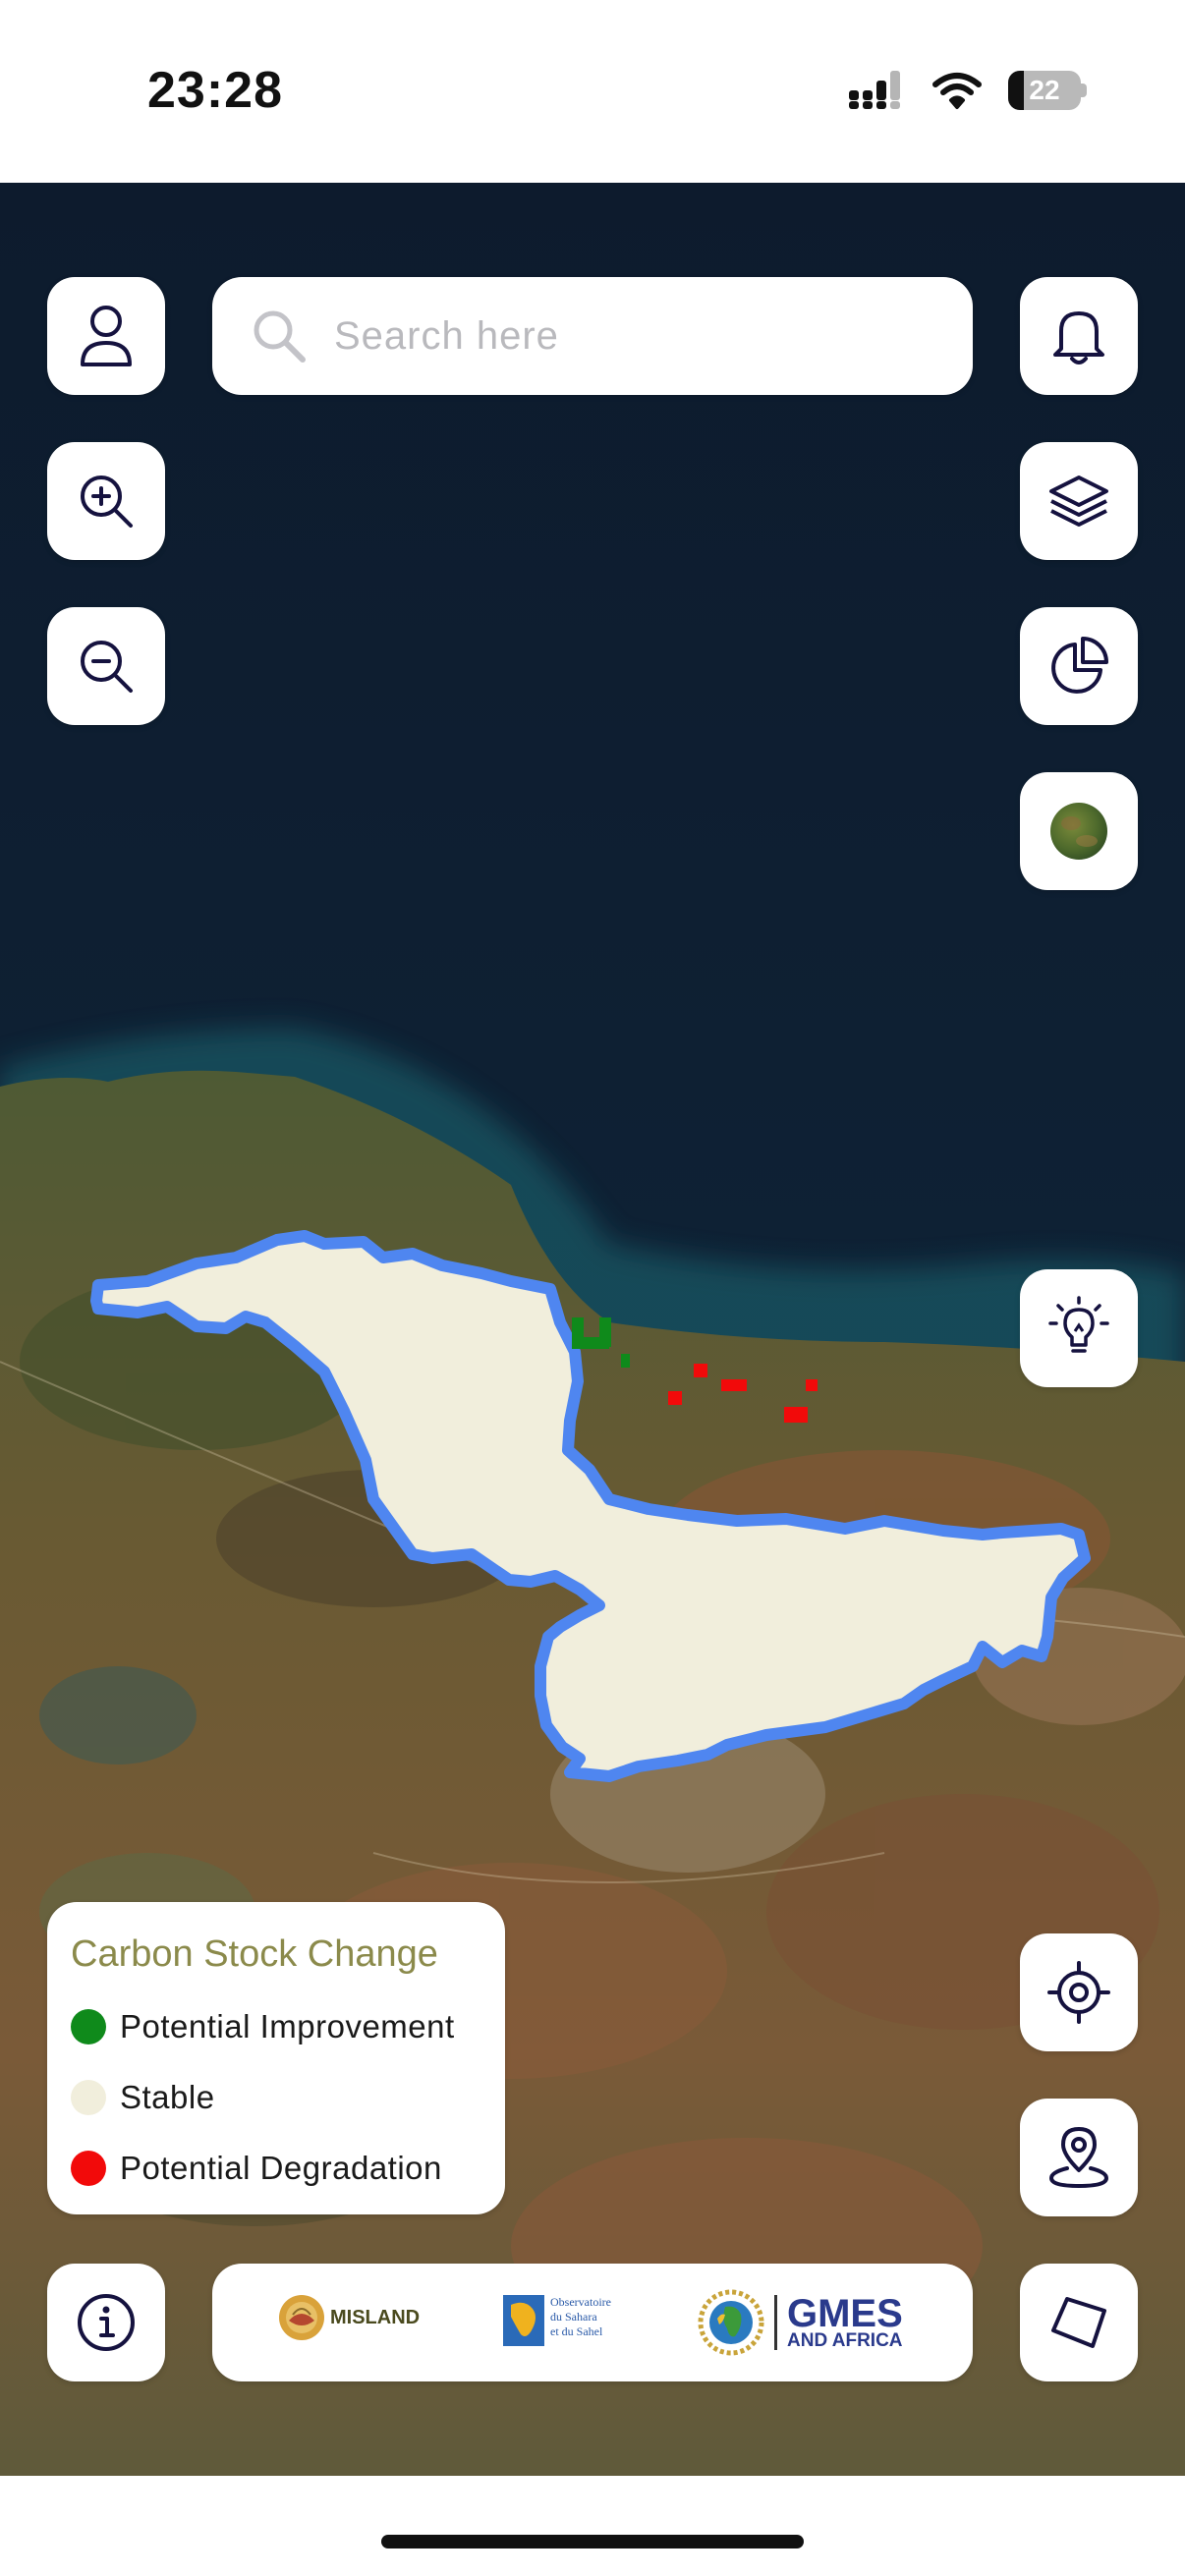 This screenshot has width=1185, height=2576. I want to click on search-icon, so click(280, 336).